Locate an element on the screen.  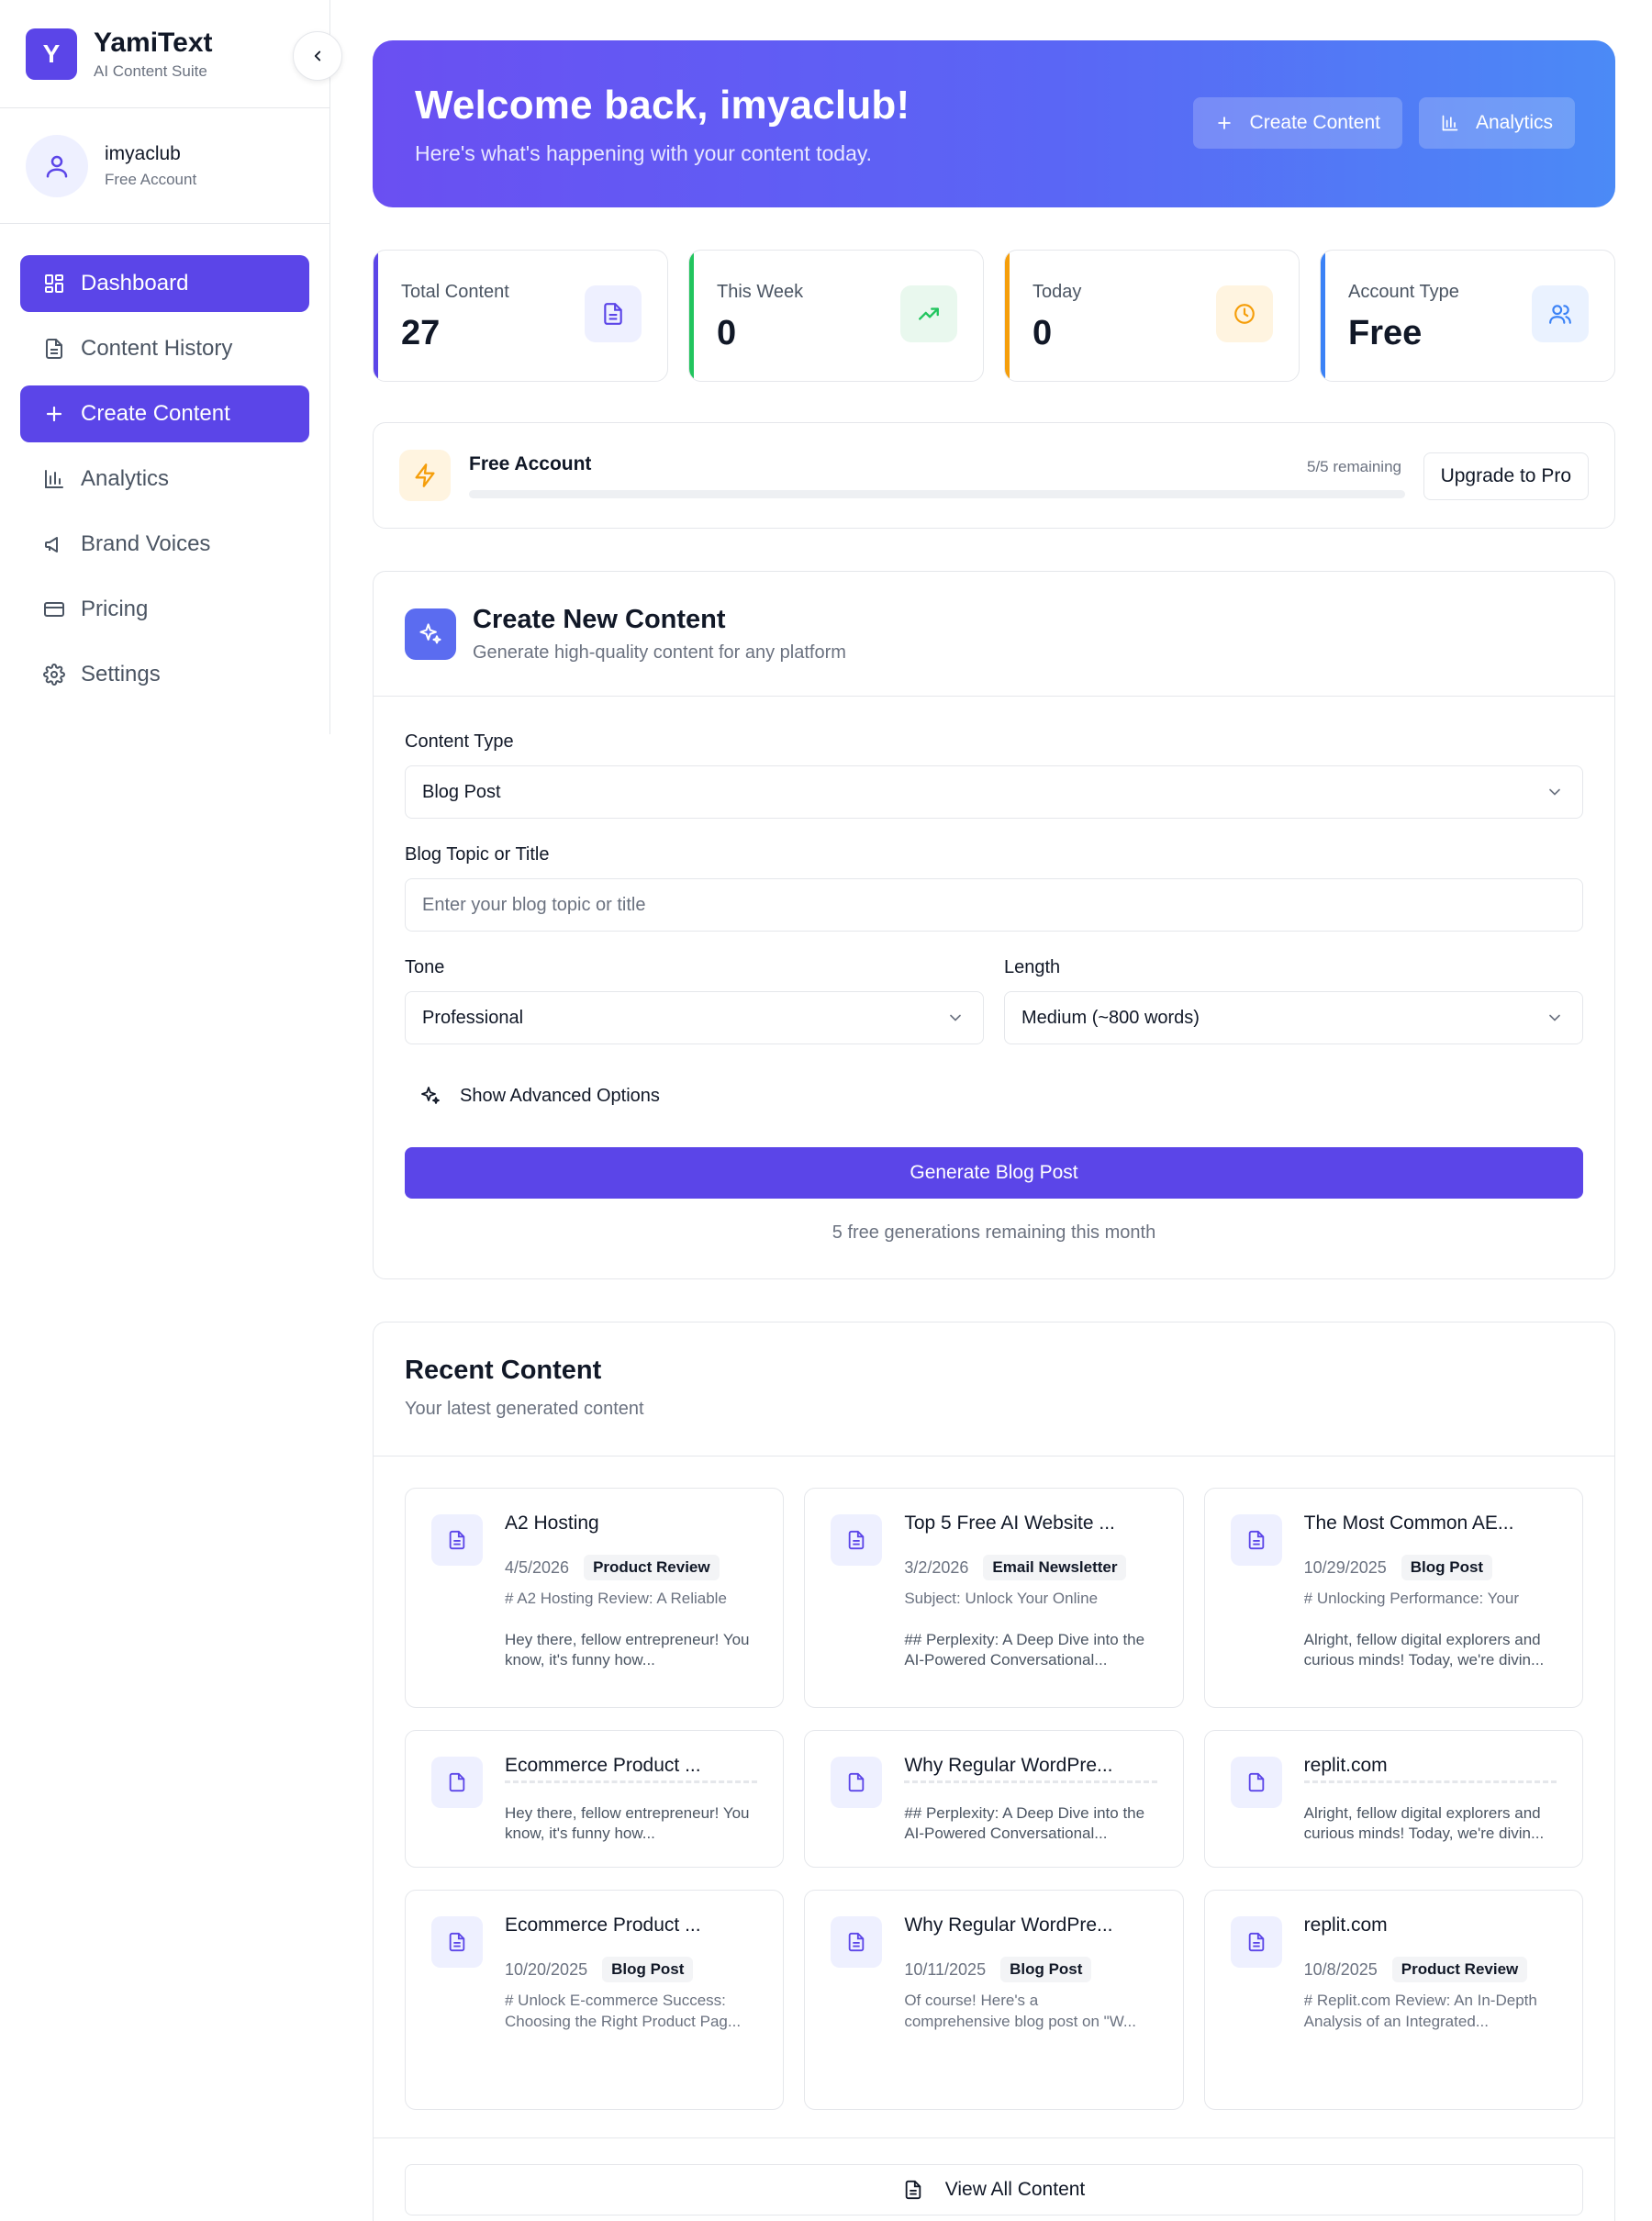
content-item-heading: # Unlock E-commerce Success: is located at coordinates (615, 2000).